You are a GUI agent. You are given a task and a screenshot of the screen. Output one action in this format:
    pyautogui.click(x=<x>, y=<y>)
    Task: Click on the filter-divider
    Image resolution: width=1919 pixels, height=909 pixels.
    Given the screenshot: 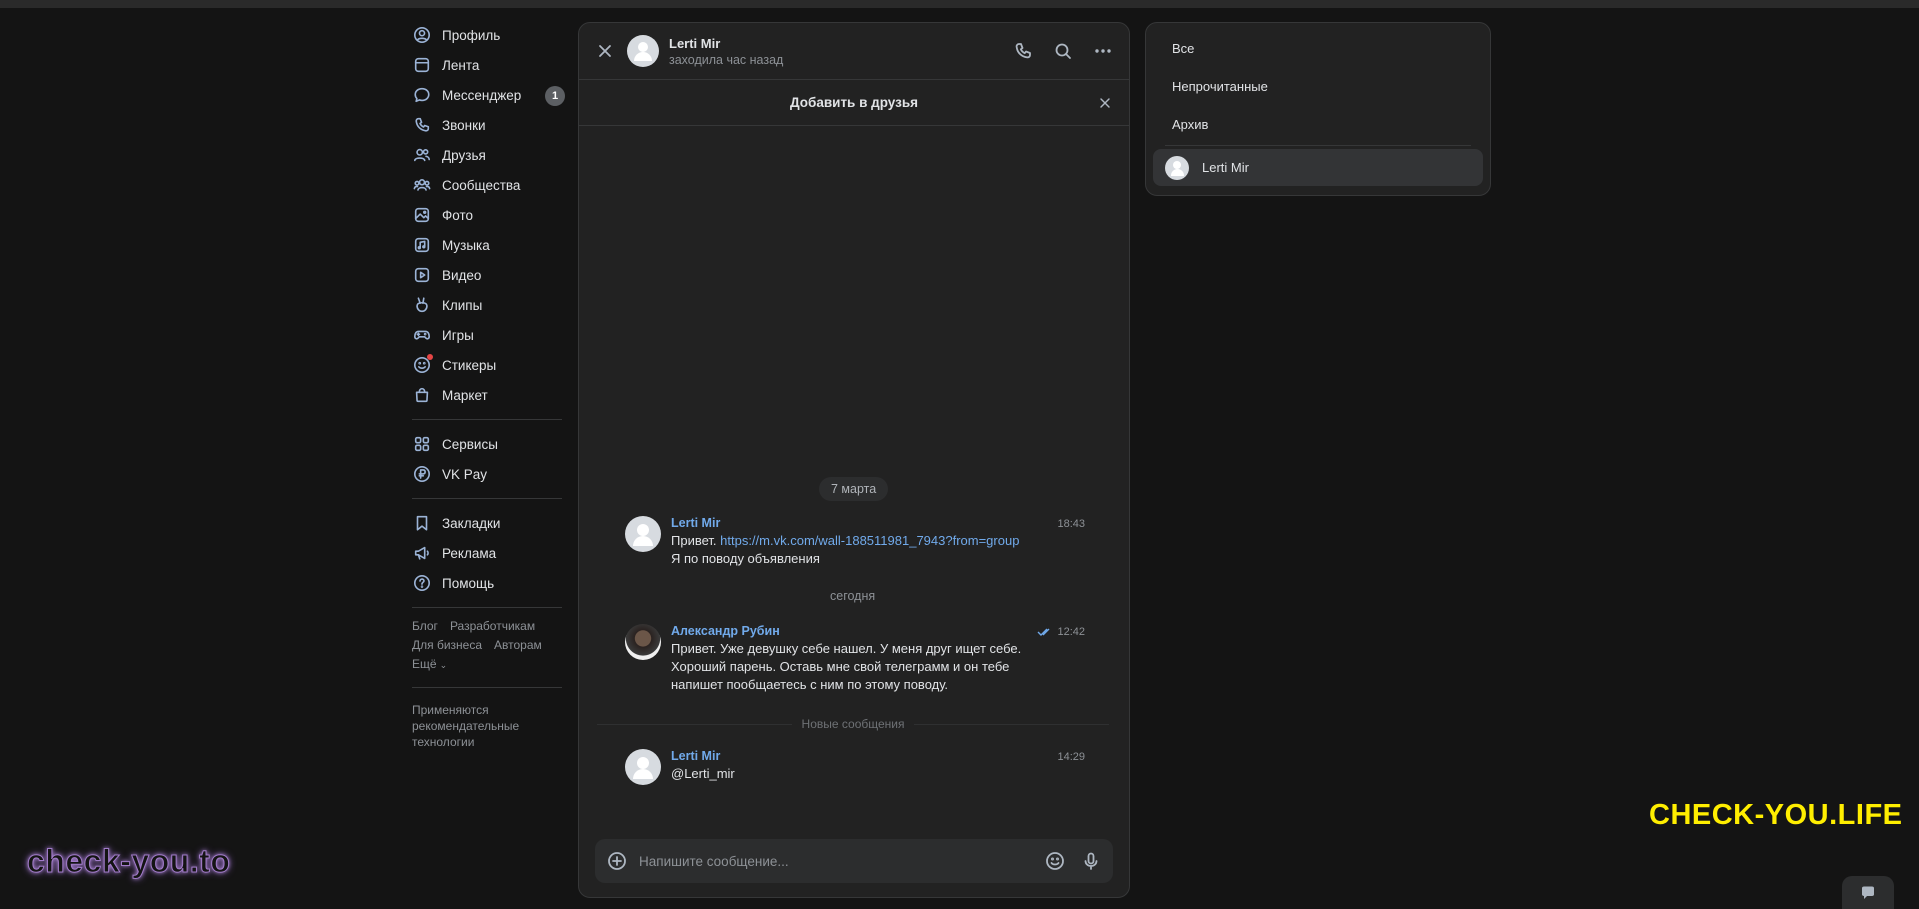 What is the action you would take?
    pyautogui.click(x=1318, y=145)
    